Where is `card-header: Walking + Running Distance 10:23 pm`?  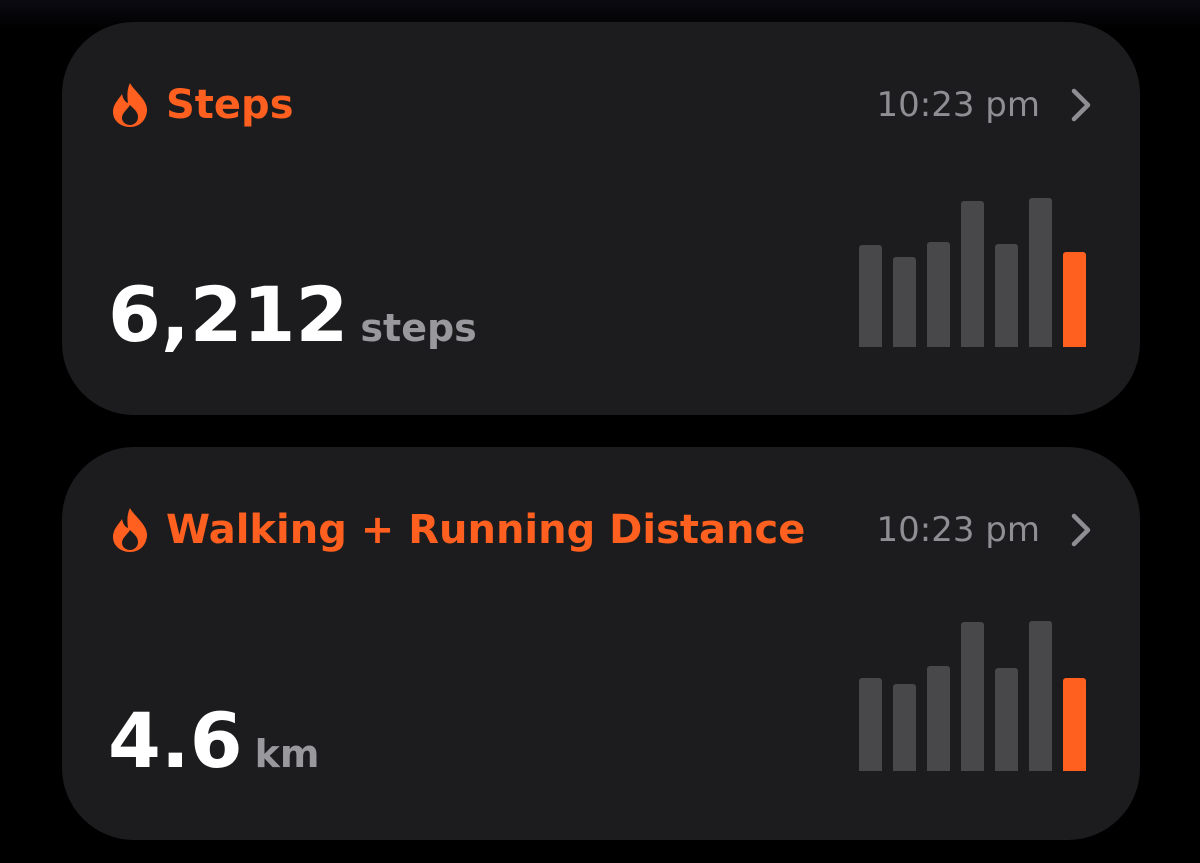
card-header: Walking + Running Distance 10:23 pm is located at coordinates (601, 530).